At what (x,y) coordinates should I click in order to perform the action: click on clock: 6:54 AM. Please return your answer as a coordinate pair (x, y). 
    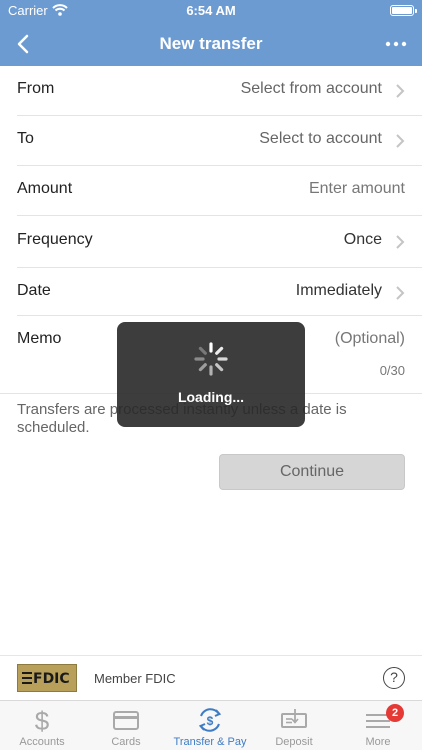
    Looking at the image, I should click on (211, 10).